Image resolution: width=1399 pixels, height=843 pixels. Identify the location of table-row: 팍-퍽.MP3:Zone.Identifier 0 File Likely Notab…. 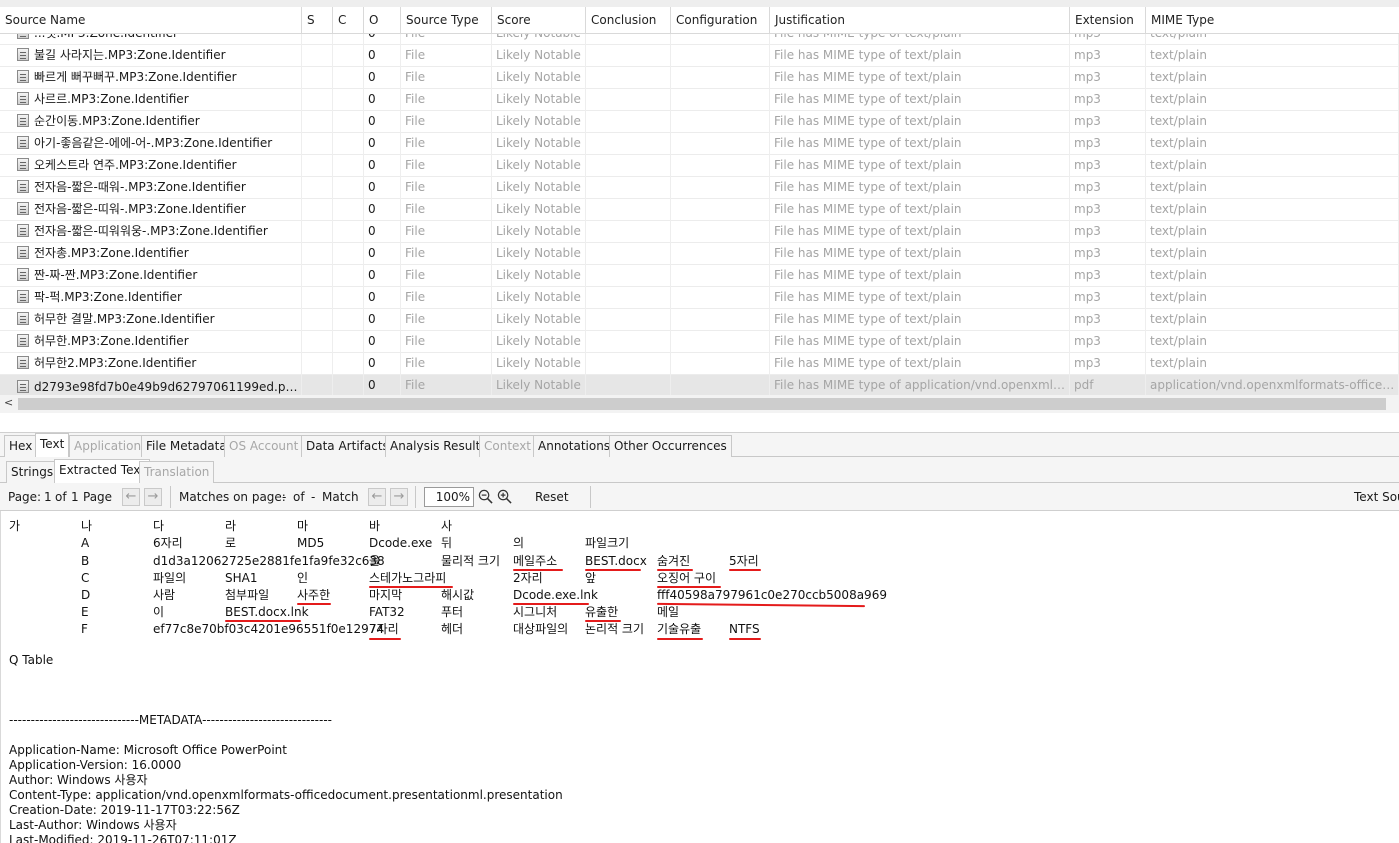
(699, 298).